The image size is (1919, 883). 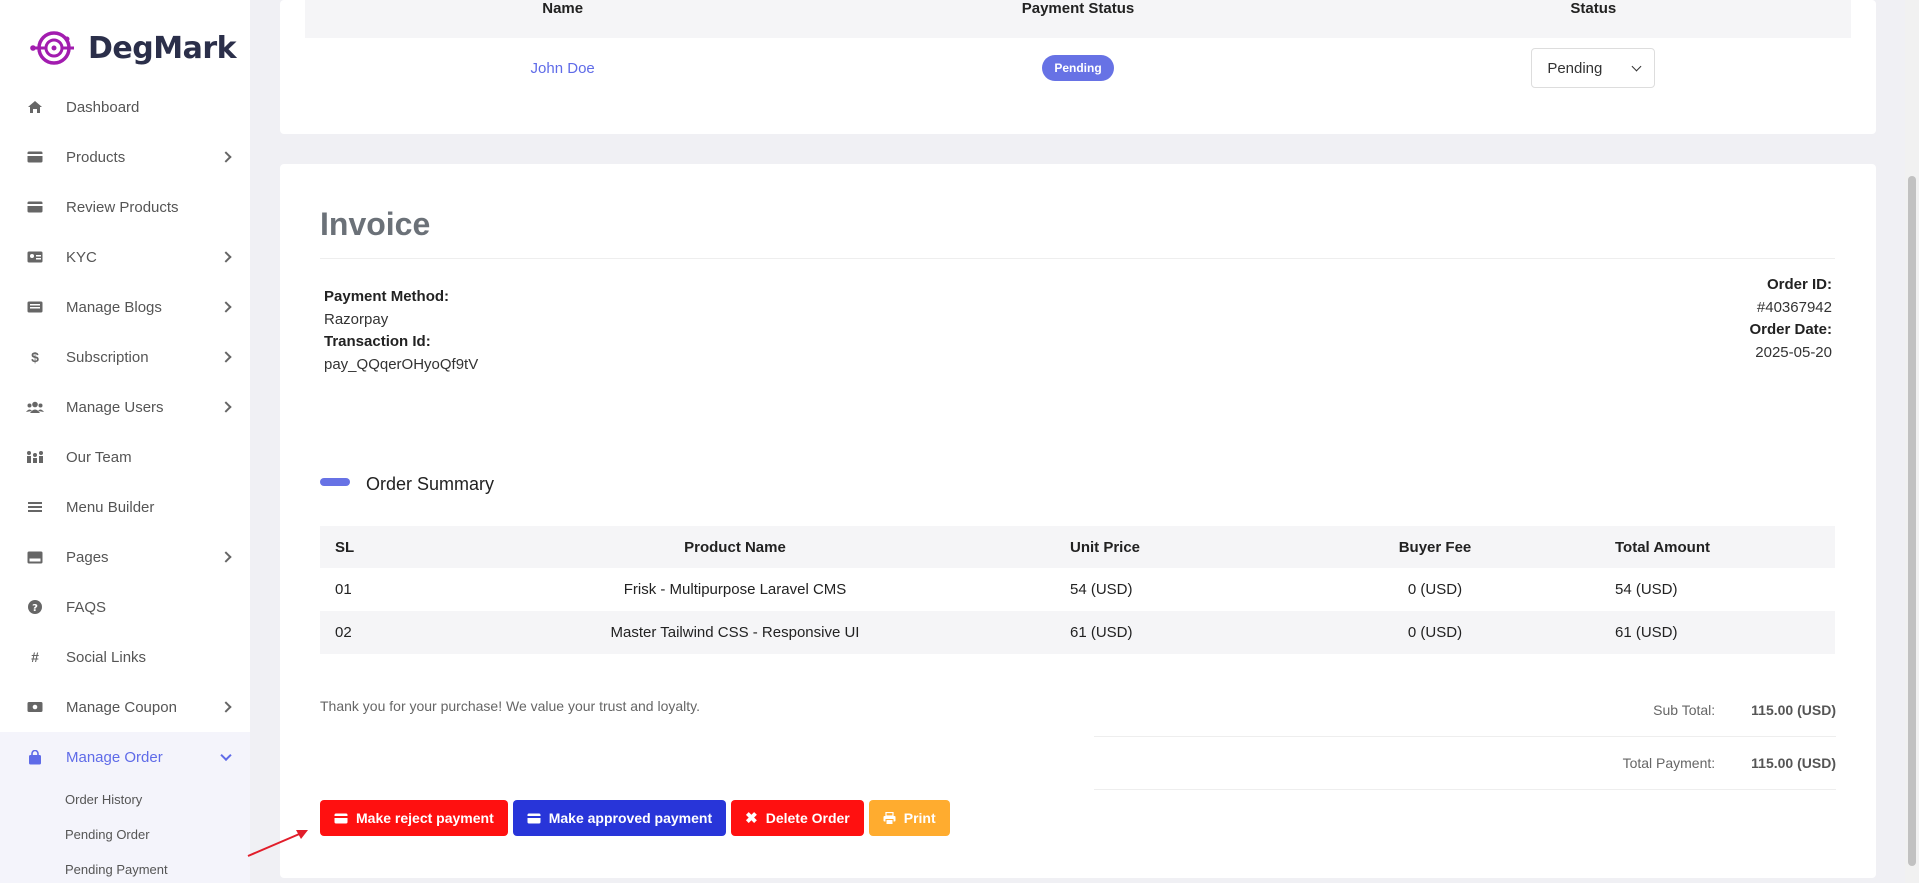 I want to click on make-approved-payment-button: Make approved payment, so click(x=619, y=818).